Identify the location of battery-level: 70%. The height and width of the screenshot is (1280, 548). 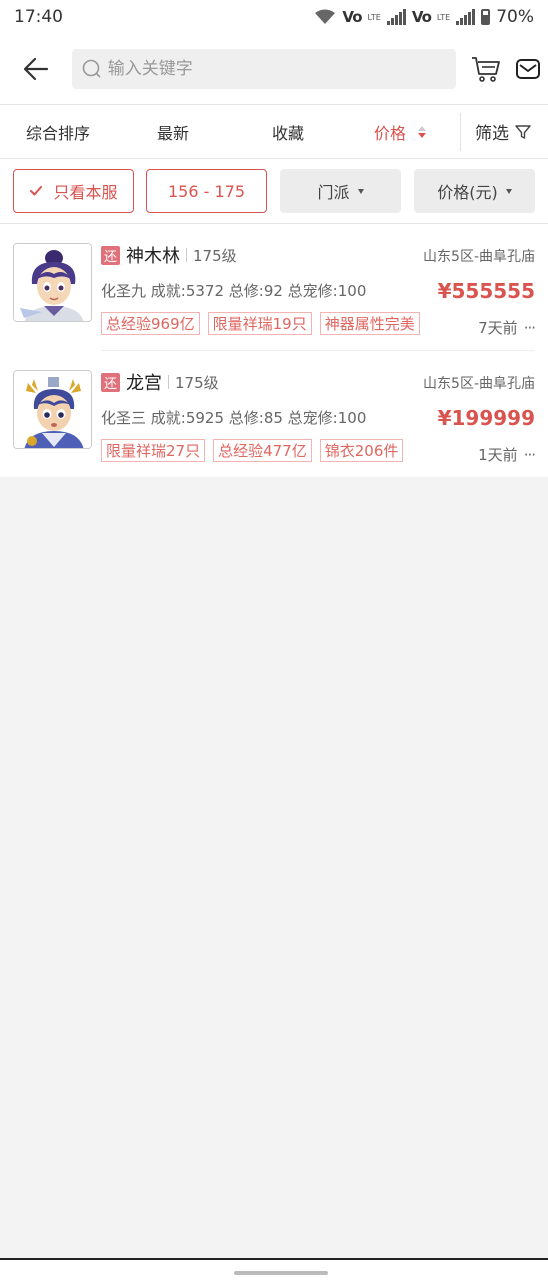
(515, 17).